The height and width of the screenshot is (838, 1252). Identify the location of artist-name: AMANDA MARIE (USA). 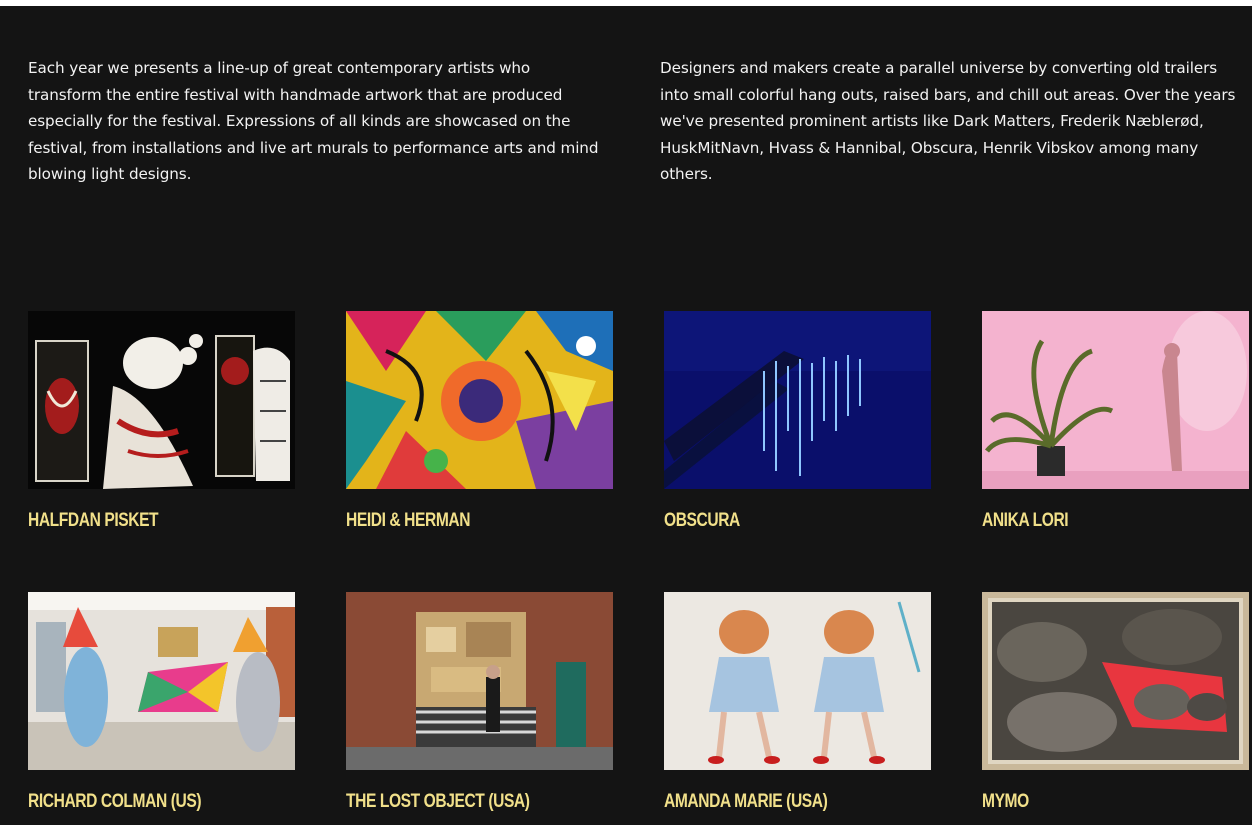
(746, 802).